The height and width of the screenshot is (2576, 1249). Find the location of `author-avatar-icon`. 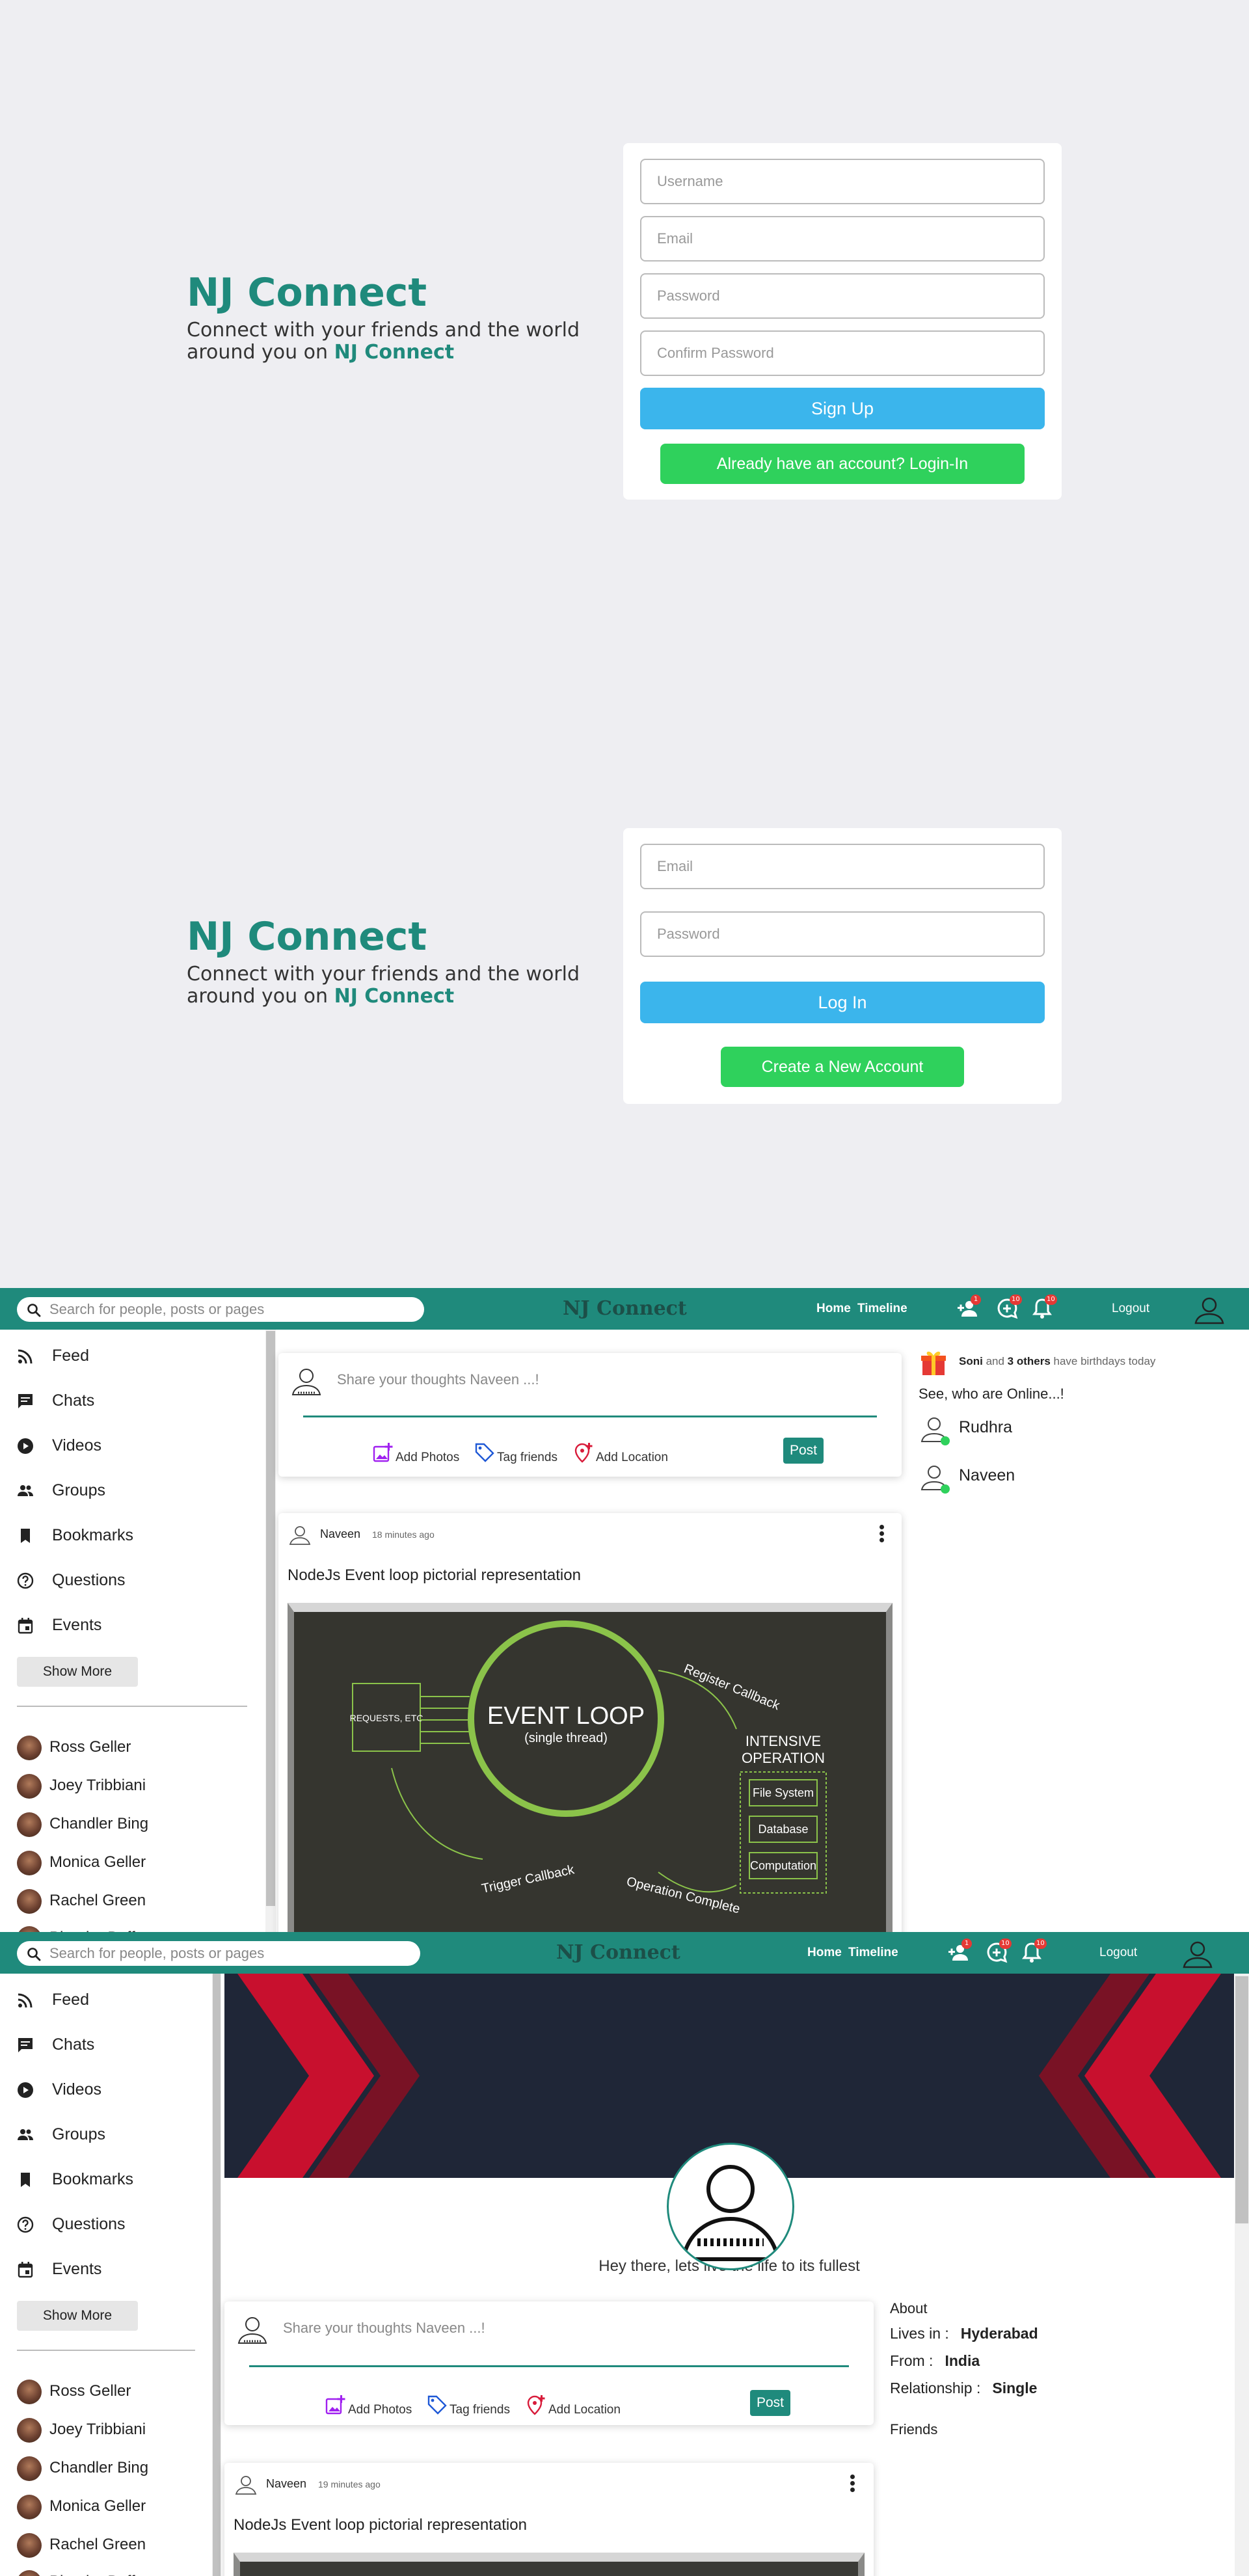

author-avatar-icon is located at coordinates (246, 2485).